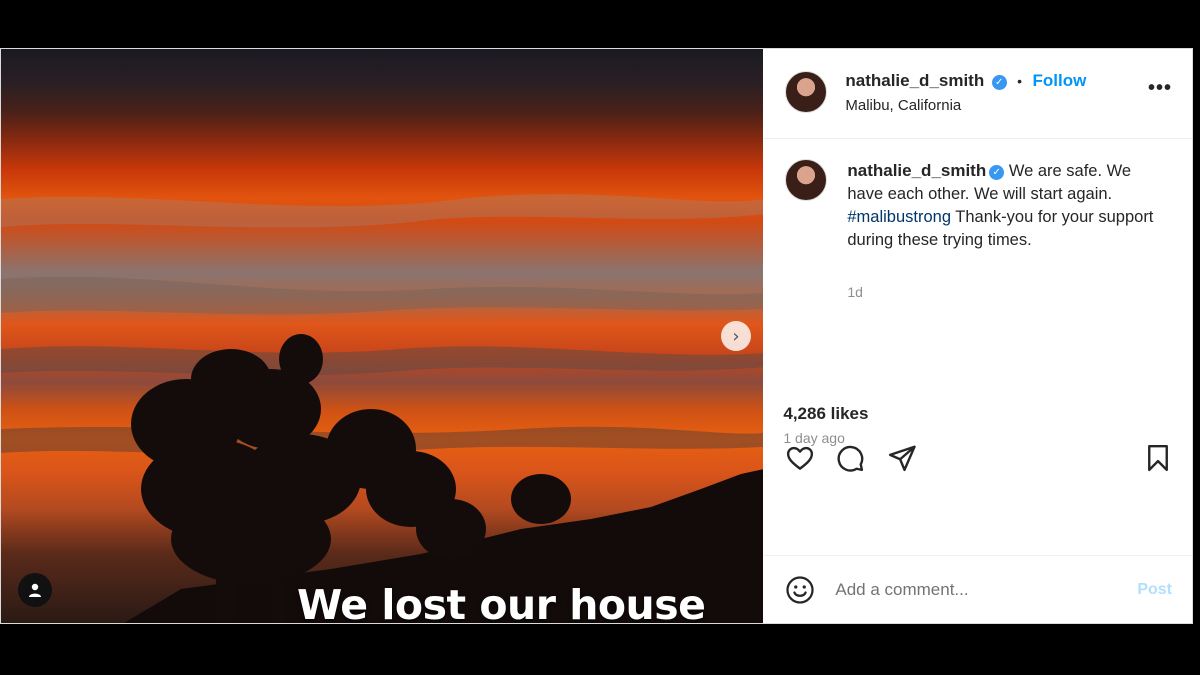 This screenshot has height=675, width=1200. Describe the element at coordinates (1060, 80) in the screenshot. I see `follow-button: Follow` at that location.